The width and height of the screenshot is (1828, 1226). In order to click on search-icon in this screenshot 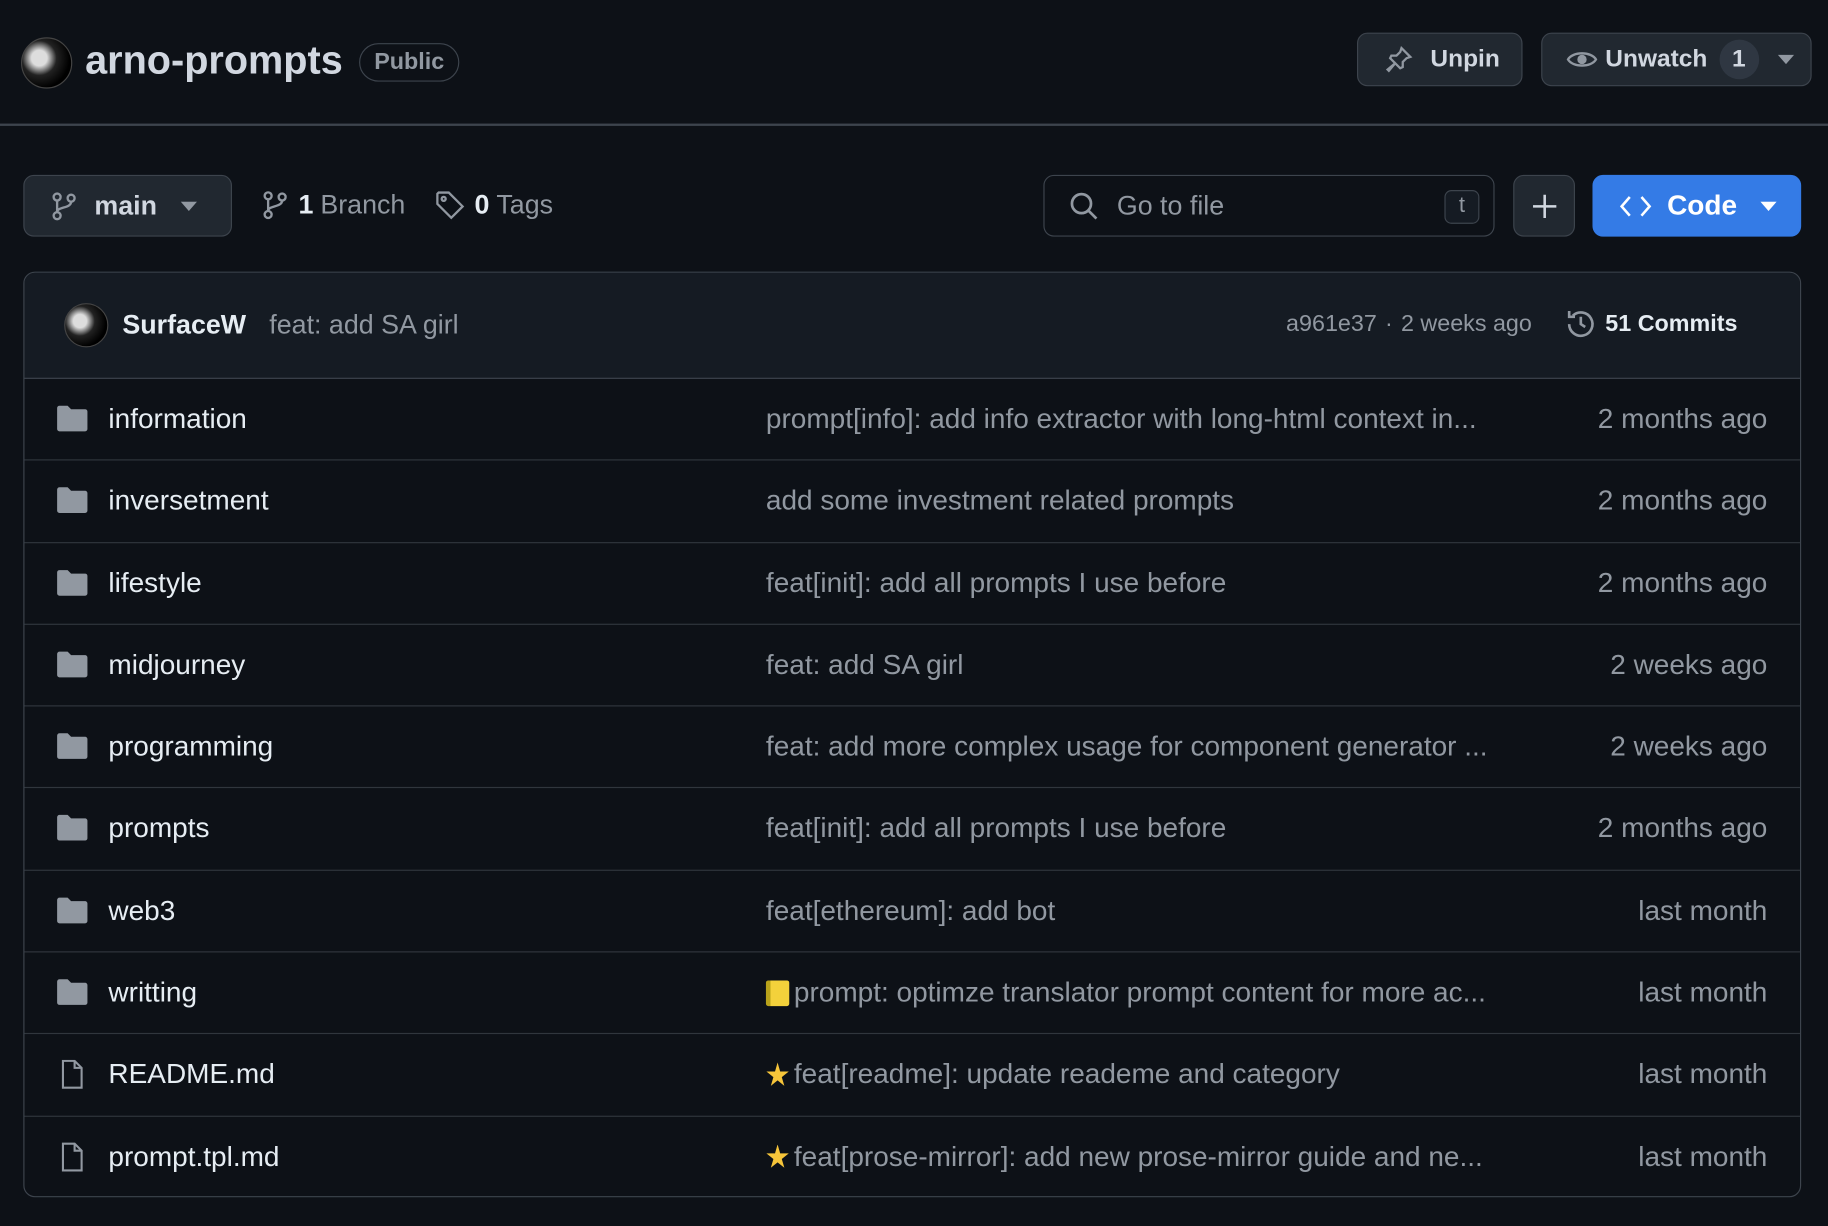, I will do `click(1084, 205)`.